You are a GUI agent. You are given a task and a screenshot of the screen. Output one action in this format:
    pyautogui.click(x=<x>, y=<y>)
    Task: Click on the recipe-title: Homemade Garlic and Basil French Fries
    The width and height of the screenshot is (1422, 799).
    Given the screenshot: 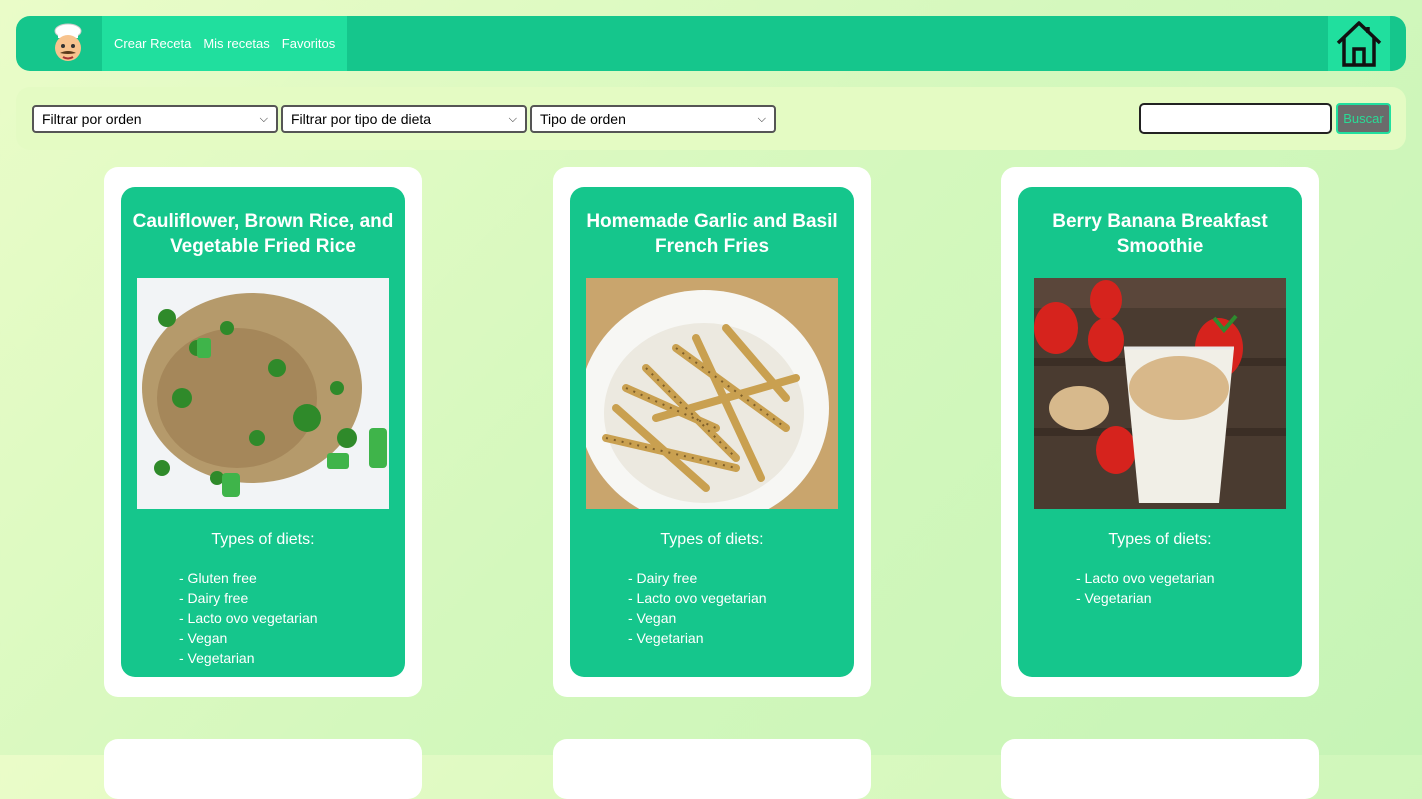 What is the action you would take?
    pyautogui.click(x=712, y=234)
    